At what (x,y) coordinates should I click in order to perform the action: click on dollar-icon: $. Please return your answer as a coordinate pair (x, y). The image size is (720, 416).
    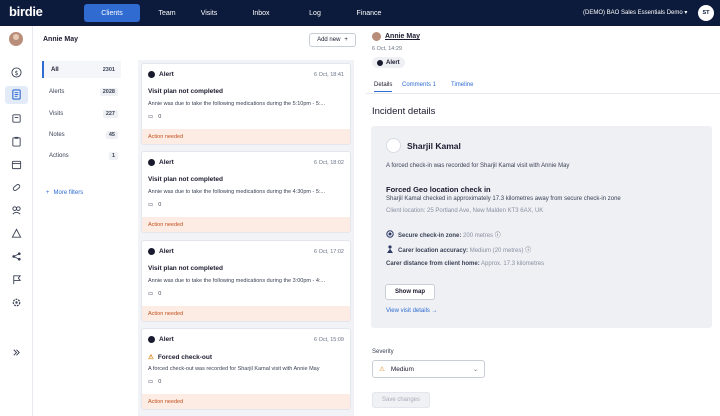
    Looking at the image, I should click on (16, 72).